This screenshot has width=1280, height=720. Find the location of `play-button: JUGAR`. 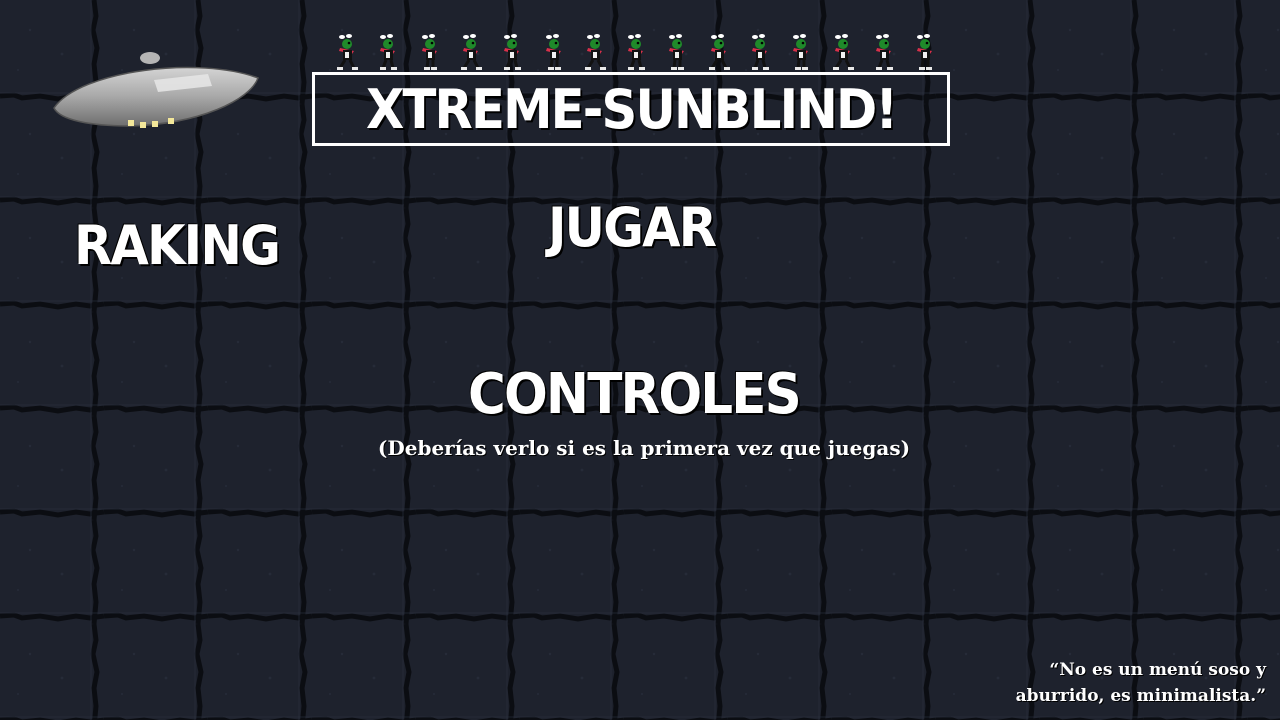

play-button: JUGAR is located at coordinates (632, 227).